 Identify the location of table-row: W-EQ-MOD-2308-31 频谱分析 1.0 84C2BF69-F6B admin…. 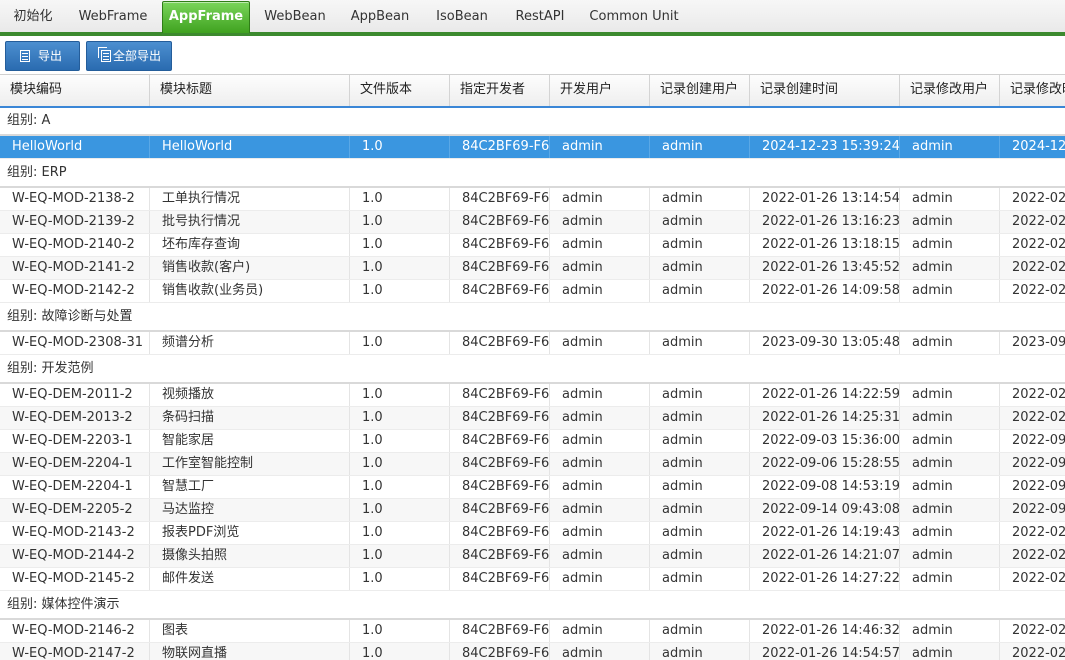
(532, 343).